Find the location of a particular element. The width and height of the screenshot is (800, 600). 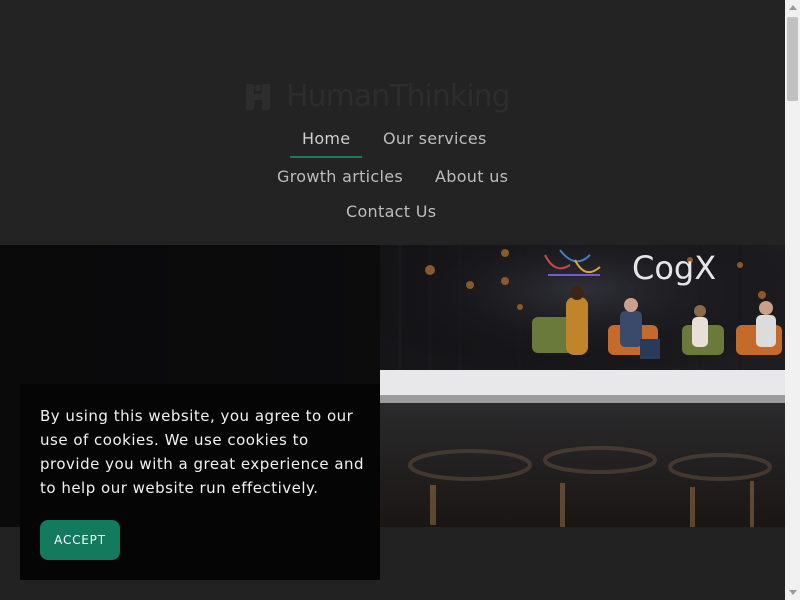

scroll-down-arrow-icon is located at coordinates (793, 592).